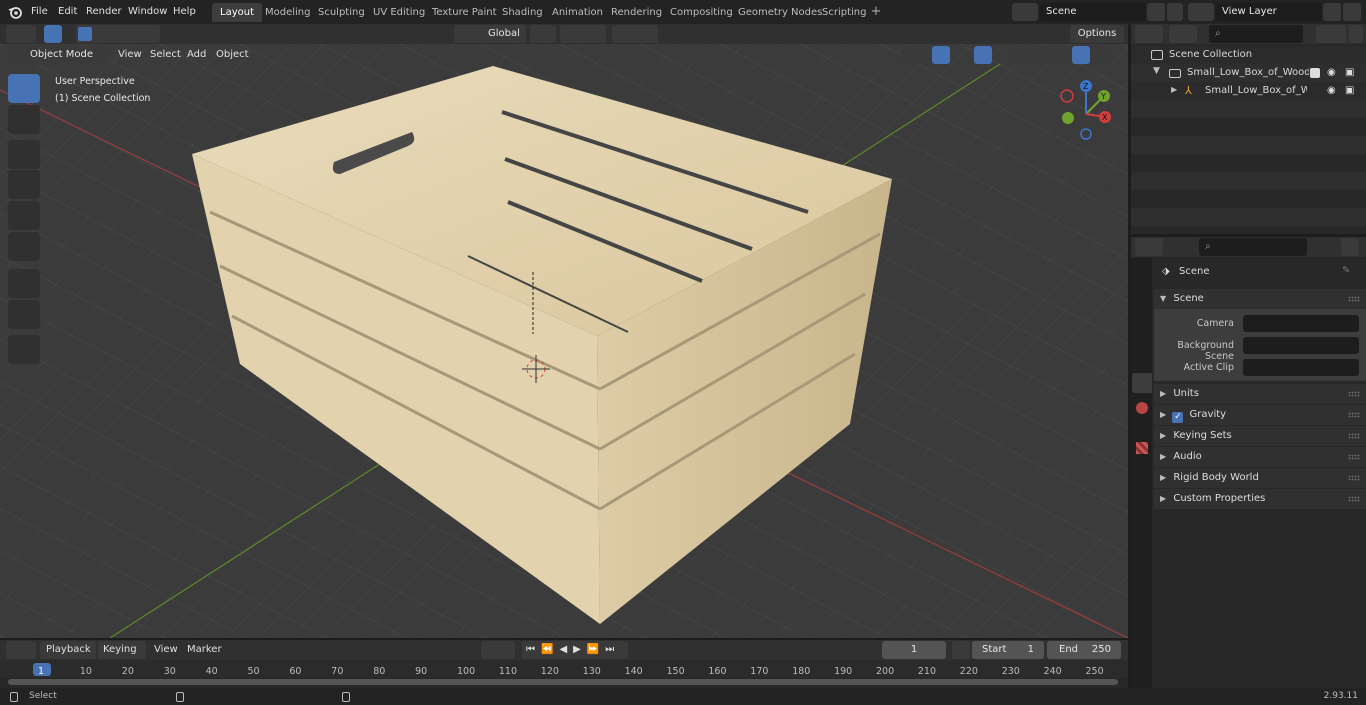 This screenshot has width=1366, height=705. What do you see at coordinates (118, 34) in the screenshot?
I see `selection-mode-buttons` at bounding box center [118, 34].